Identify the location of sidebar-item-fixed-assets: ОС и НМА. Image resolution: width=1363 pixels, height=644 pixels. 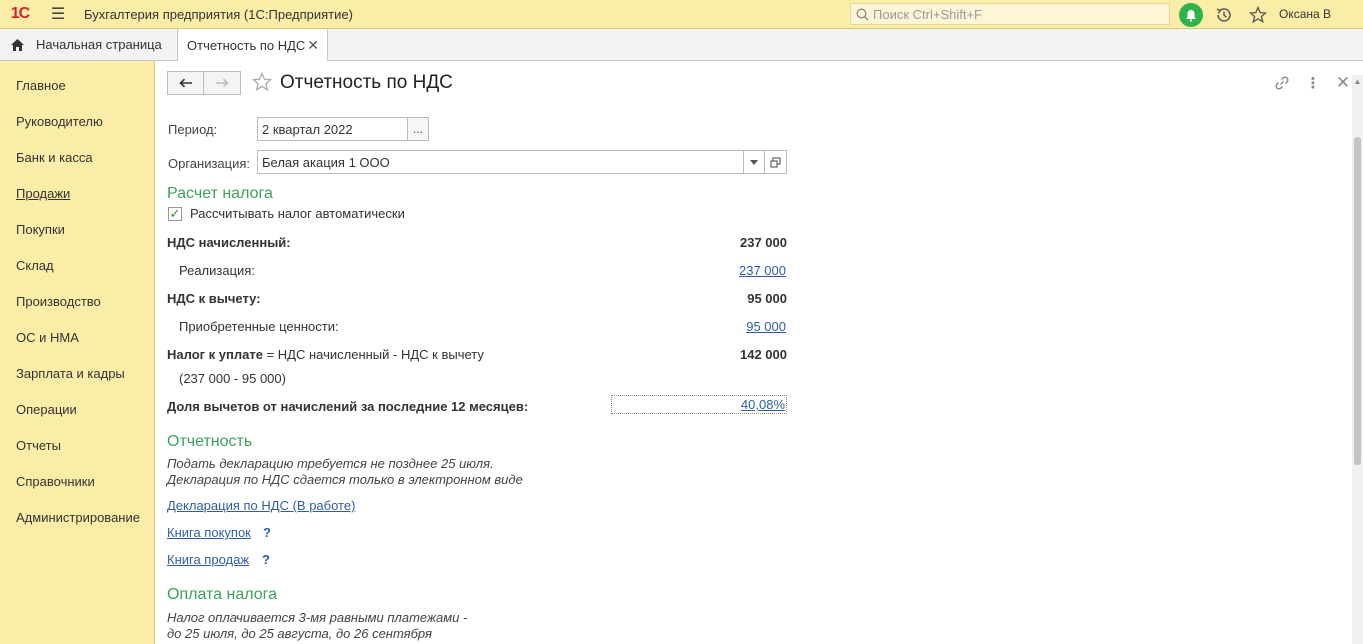
(77, 337).